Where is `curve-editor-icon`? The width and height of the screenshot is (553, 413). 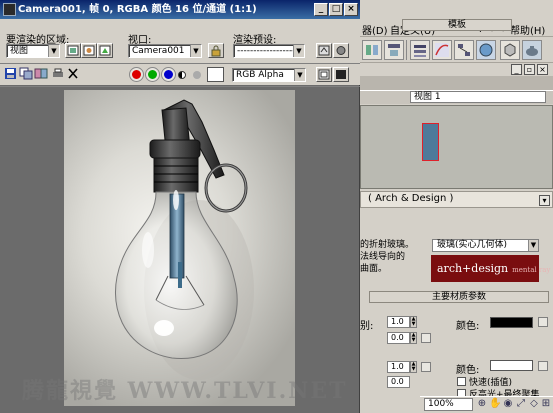
curve-editor-icon is located at coordinates (442, 50).